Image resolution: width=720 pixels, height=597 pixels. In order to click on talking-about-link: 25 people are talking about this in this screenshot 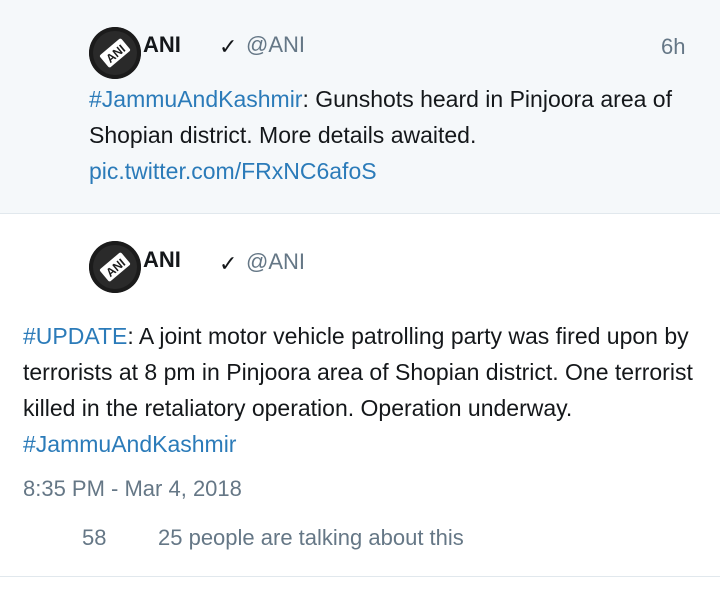, I will do `click(311, 538)`.